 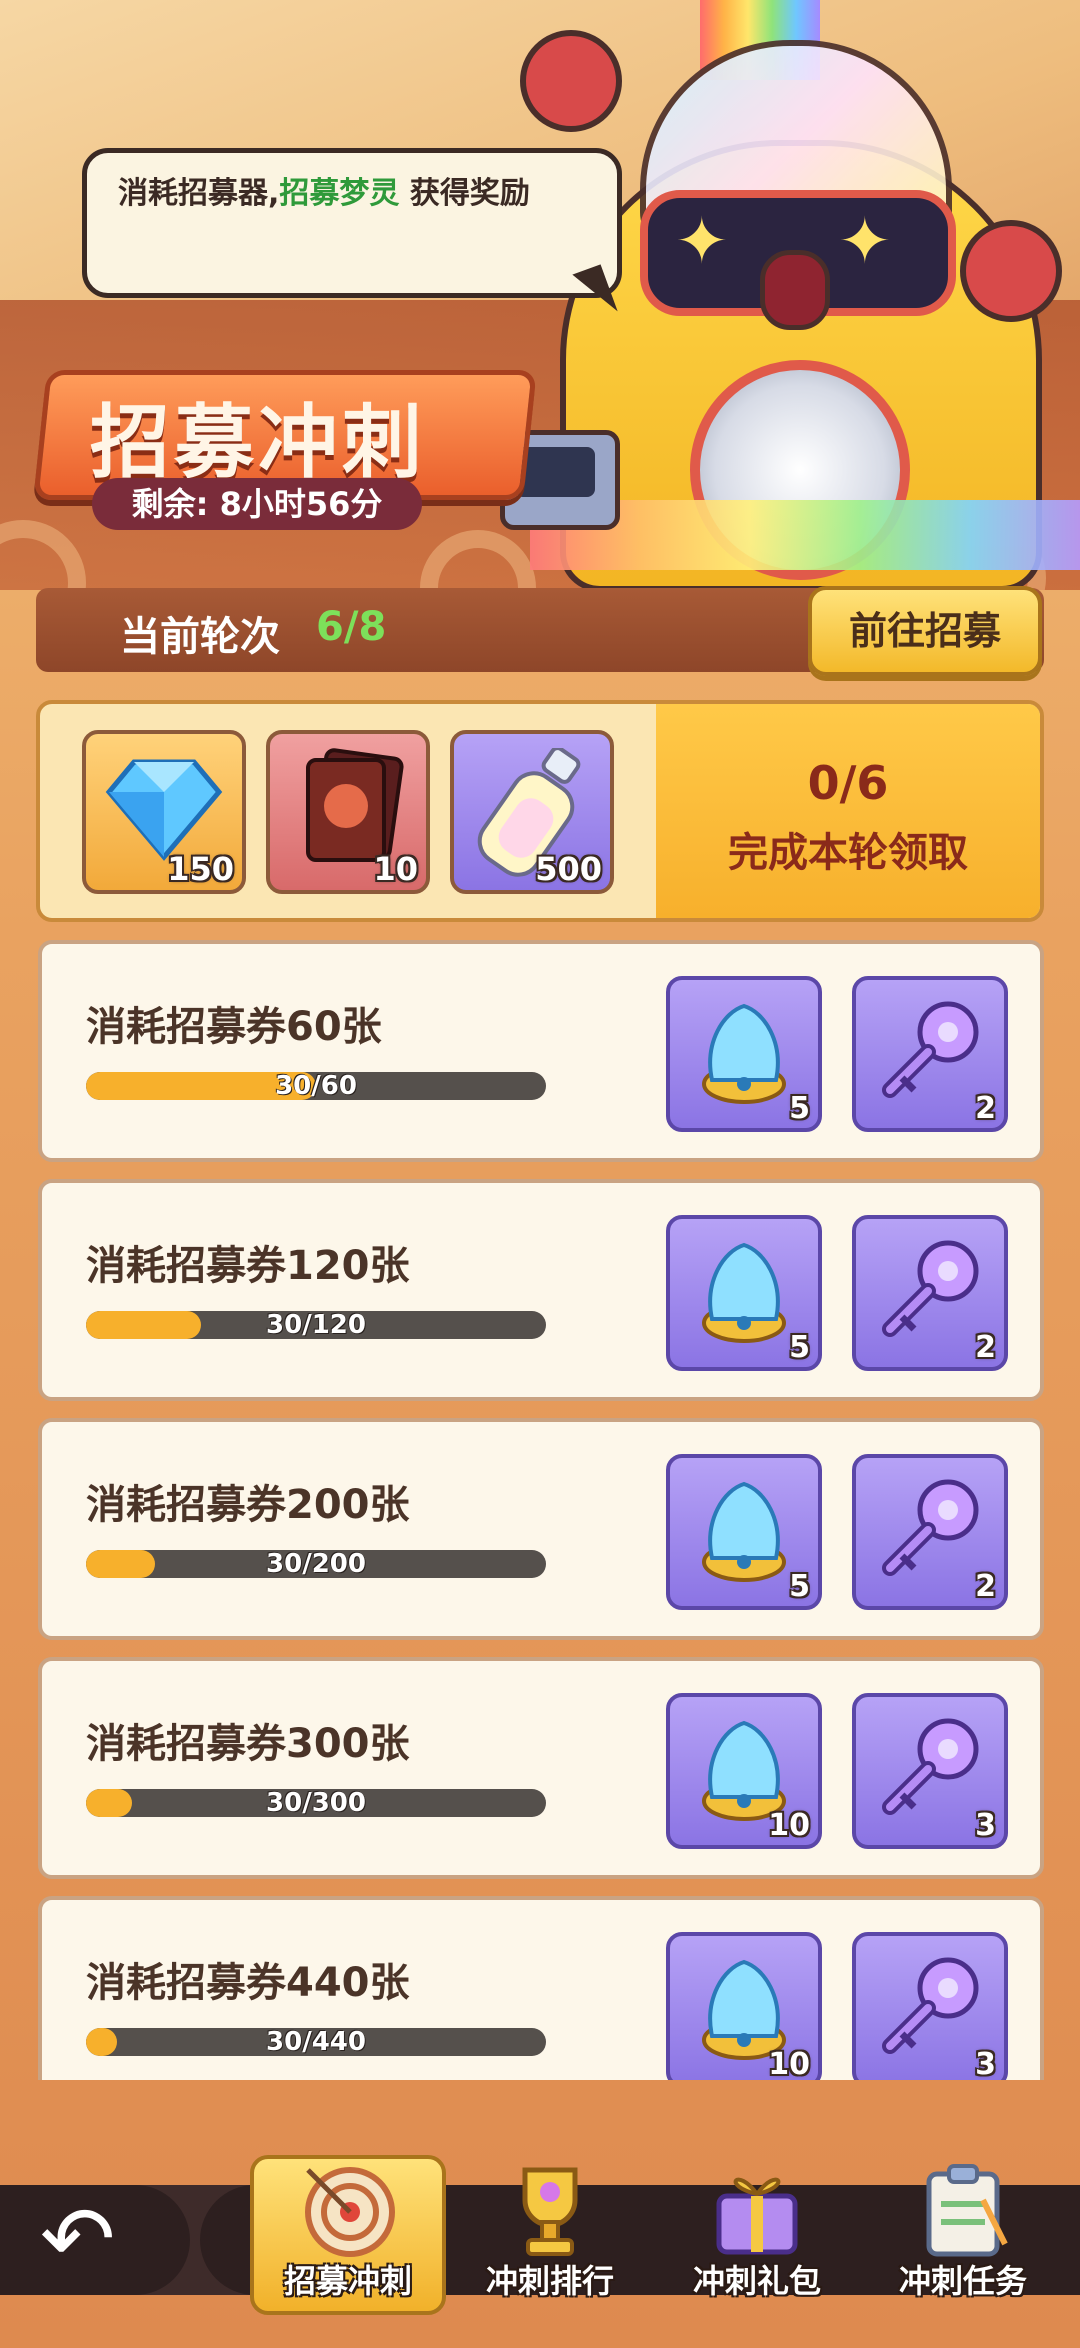 What do you see at coordinates (77, 2240) in the screenshot?
I see `back-arrow-icon: ↶` at bounding box center [77, 2240].